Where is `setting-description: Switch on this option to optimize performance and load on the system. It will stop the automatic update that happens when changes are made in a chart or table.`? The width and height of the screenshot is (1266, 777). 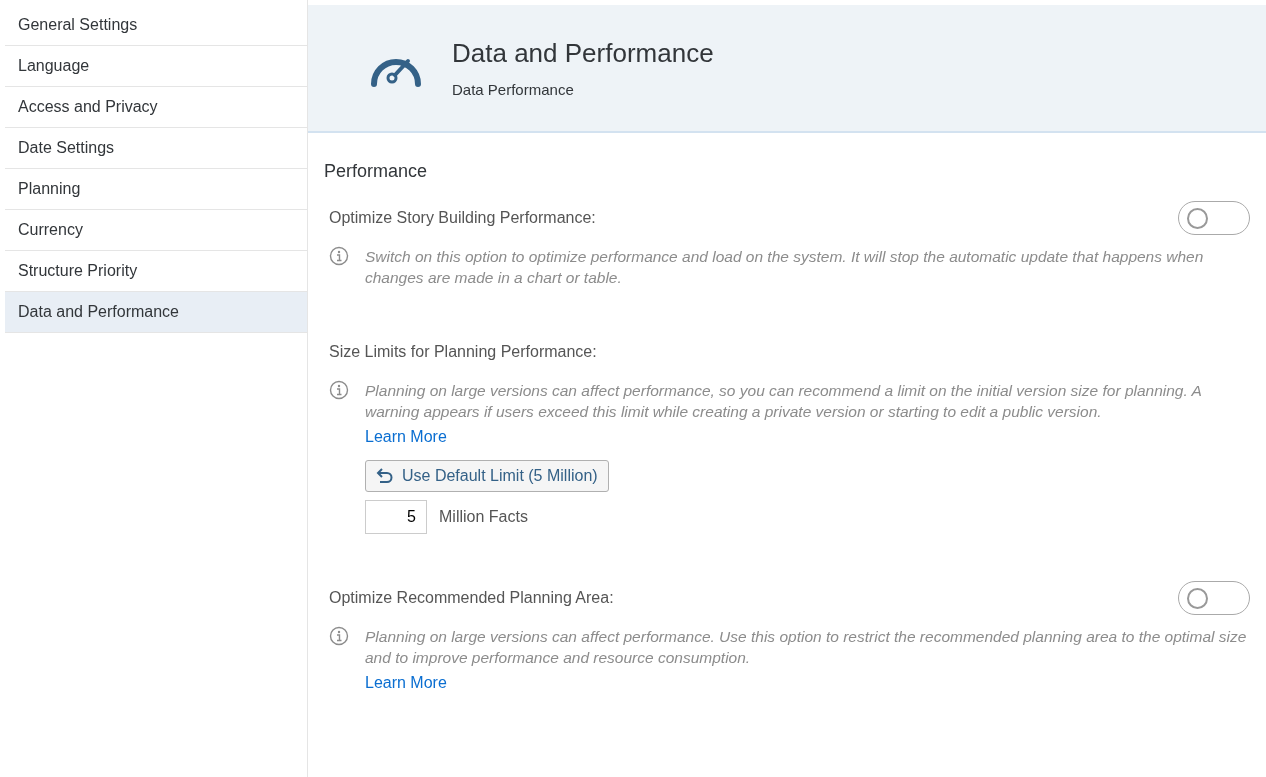 setting-description: Switch on this option to optimize performance and load on the system. It will stop the automatic update that happens when changes are made in a chart or table. is located at coordinates (785, 267).